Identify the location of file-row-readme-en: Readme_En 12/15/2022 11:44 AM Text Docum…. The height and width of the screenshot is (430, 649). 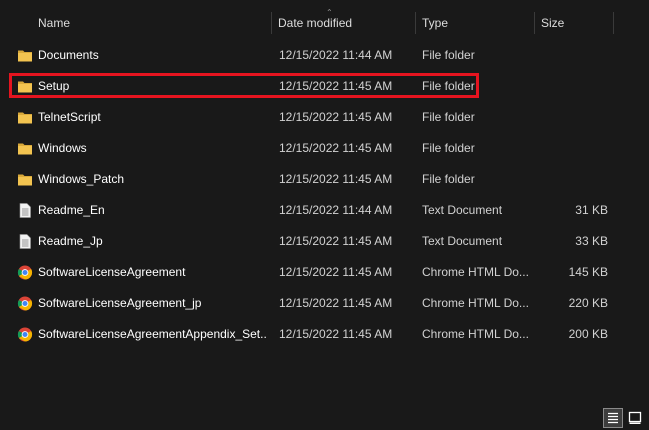
(324, 210).